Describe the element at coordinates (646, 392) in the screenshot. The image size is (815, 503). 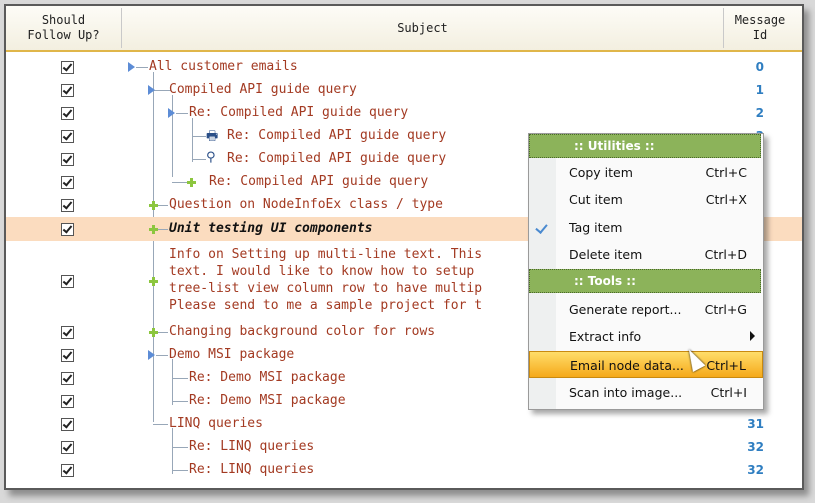
I see `menu-item-scan-into-image: Scan into image... Ctrl+I` at that location.